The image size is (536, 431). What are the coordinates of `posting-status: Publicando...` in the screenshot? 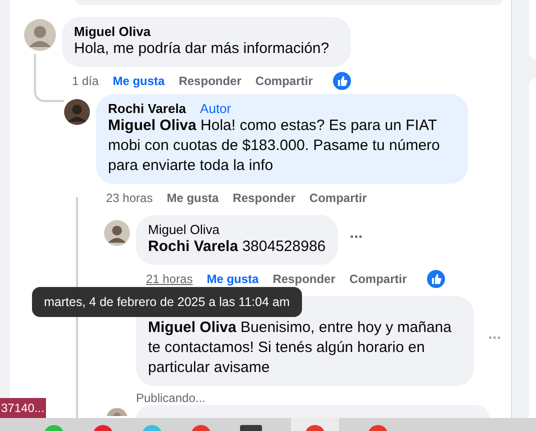 It's located at (171, 397).